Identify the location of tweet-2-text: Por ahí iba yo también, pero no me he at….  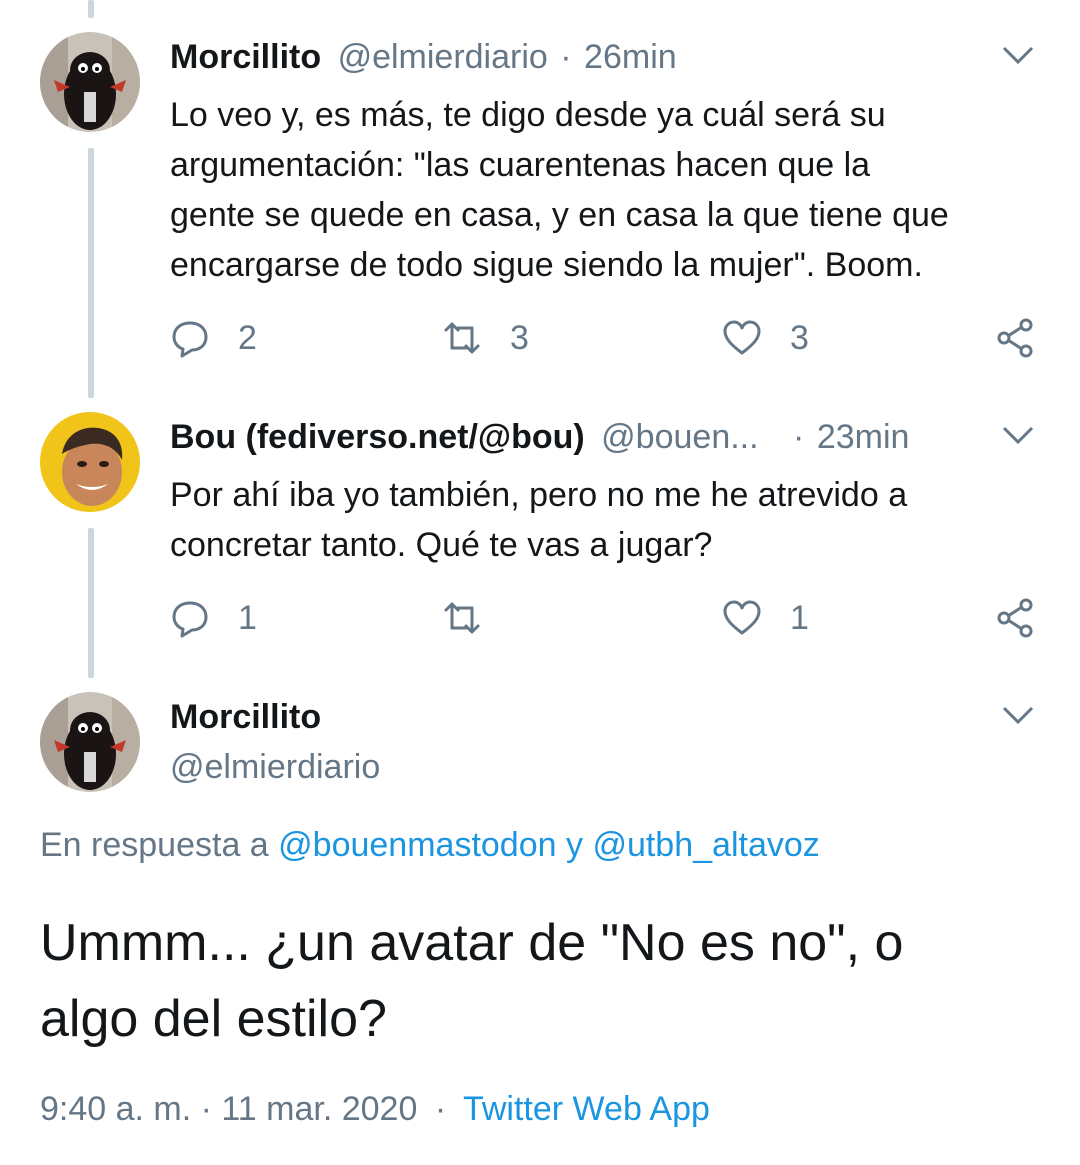
(610, 520).